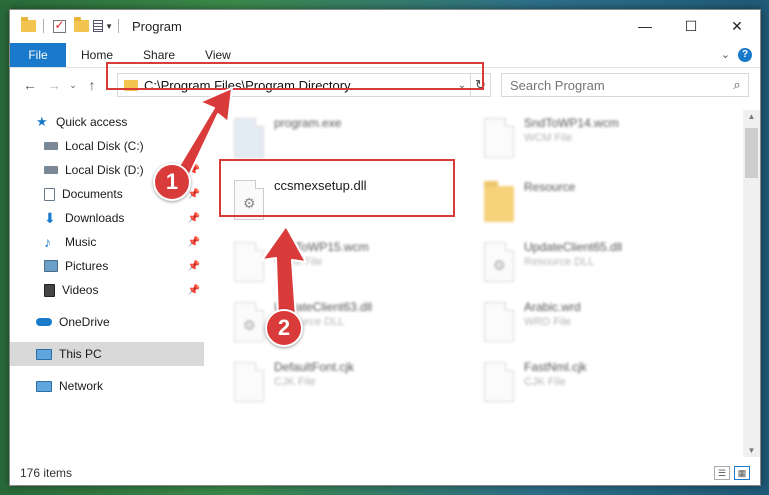 This screenshot has height=495, width=769. What do you see at coordinates (354, 269) in the screenshot?
I see `file-item: SndToWP15.wcm WCM File` at bounding box center [354, 269].